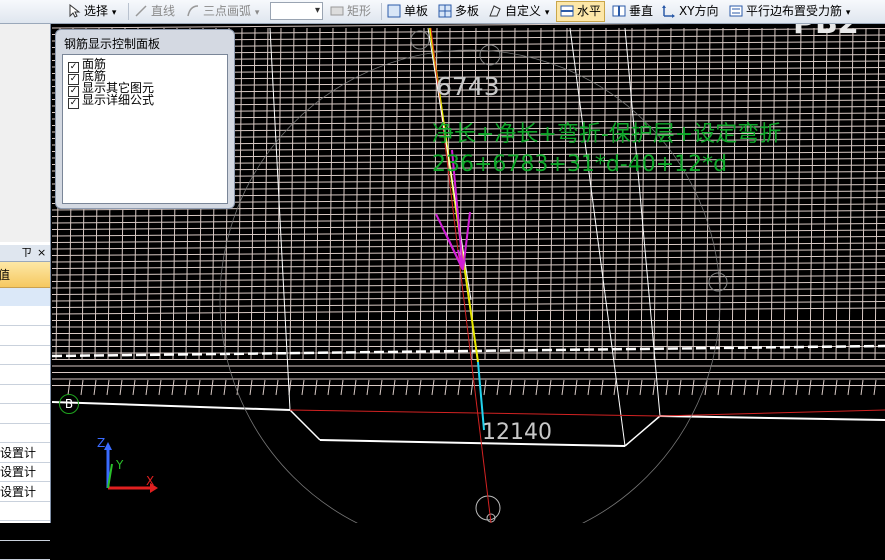  Describe the element at coordinates (445, 11) in the screenshot. I see `multi-board-icon` at that location.